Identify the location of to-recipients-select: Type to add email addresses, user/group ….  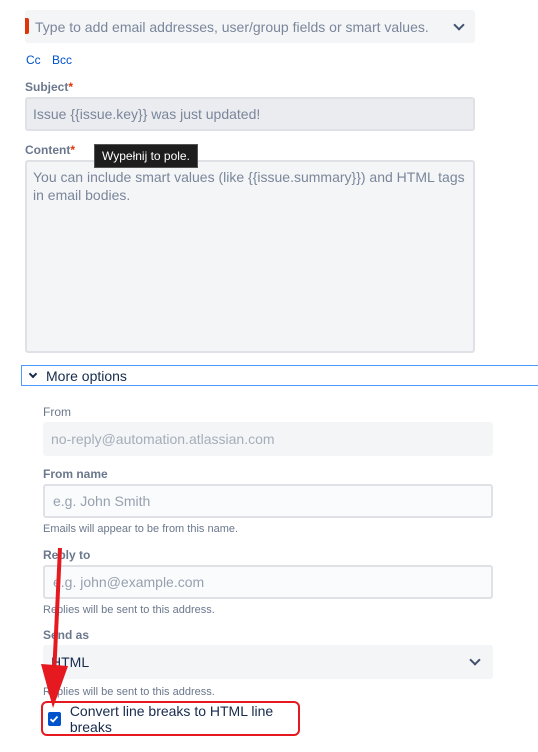
(250, 26).